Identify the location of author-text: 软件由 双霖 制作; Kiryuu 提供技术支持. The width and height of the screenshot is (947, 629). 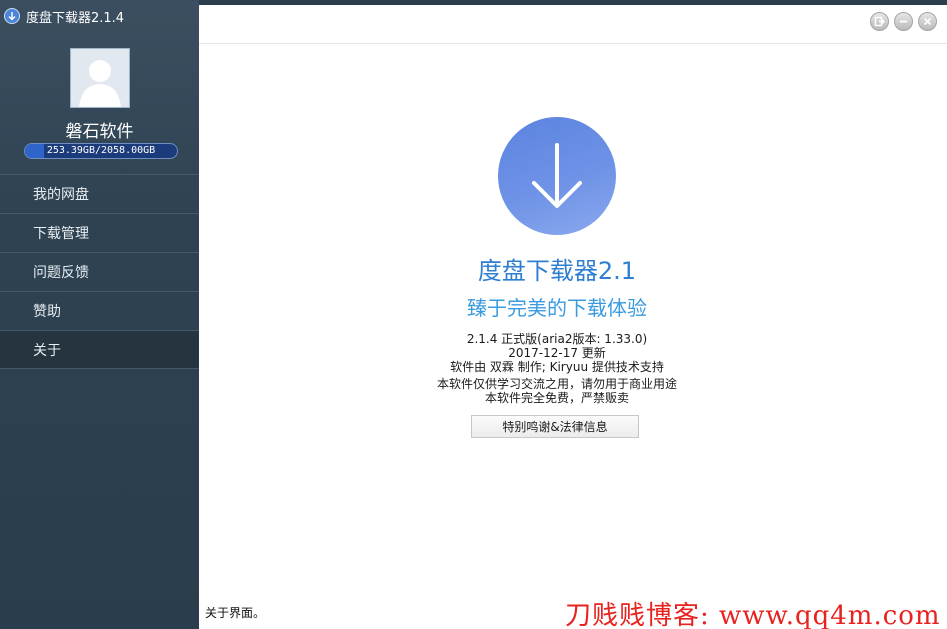
(557, 367).